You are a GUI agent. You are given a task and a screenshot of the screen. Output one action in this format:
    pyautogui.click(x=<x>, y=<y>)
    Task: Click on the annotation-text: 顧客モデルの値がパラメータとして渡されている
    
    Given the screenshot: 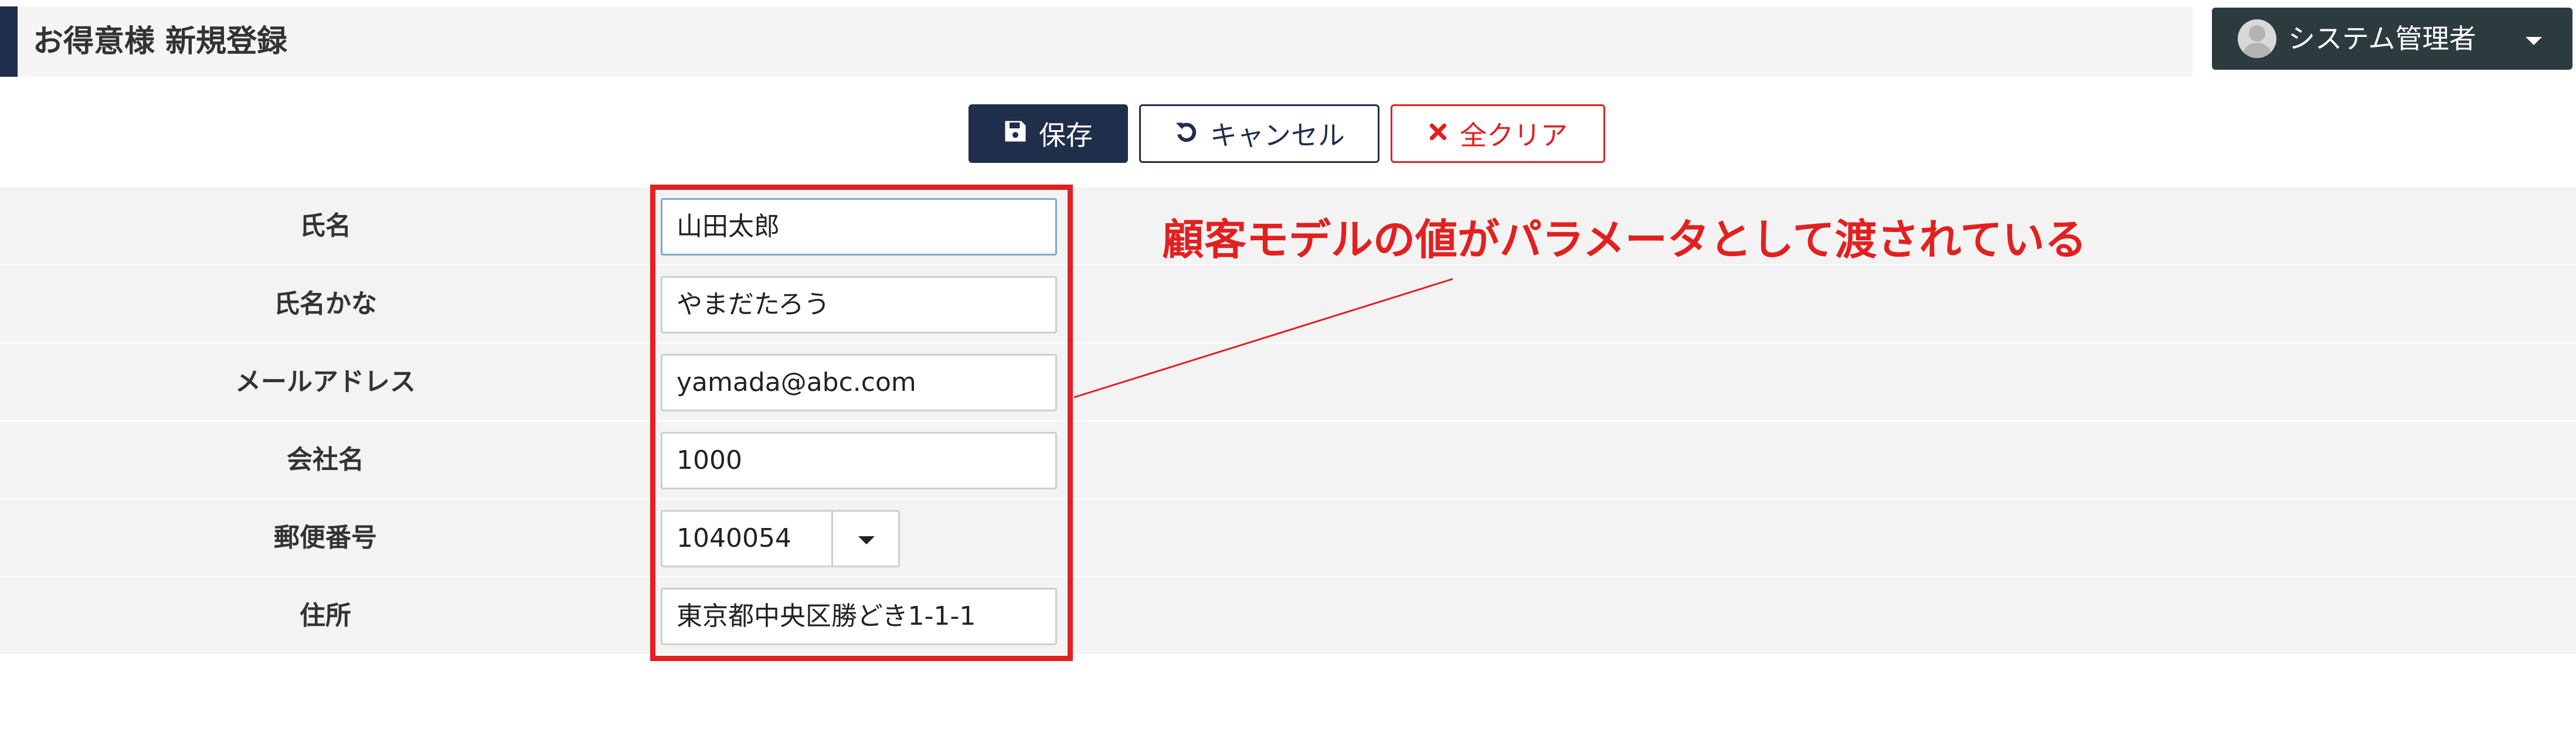 What is the action you would take?
    pyautogui.click(x=1625, y=240)
    